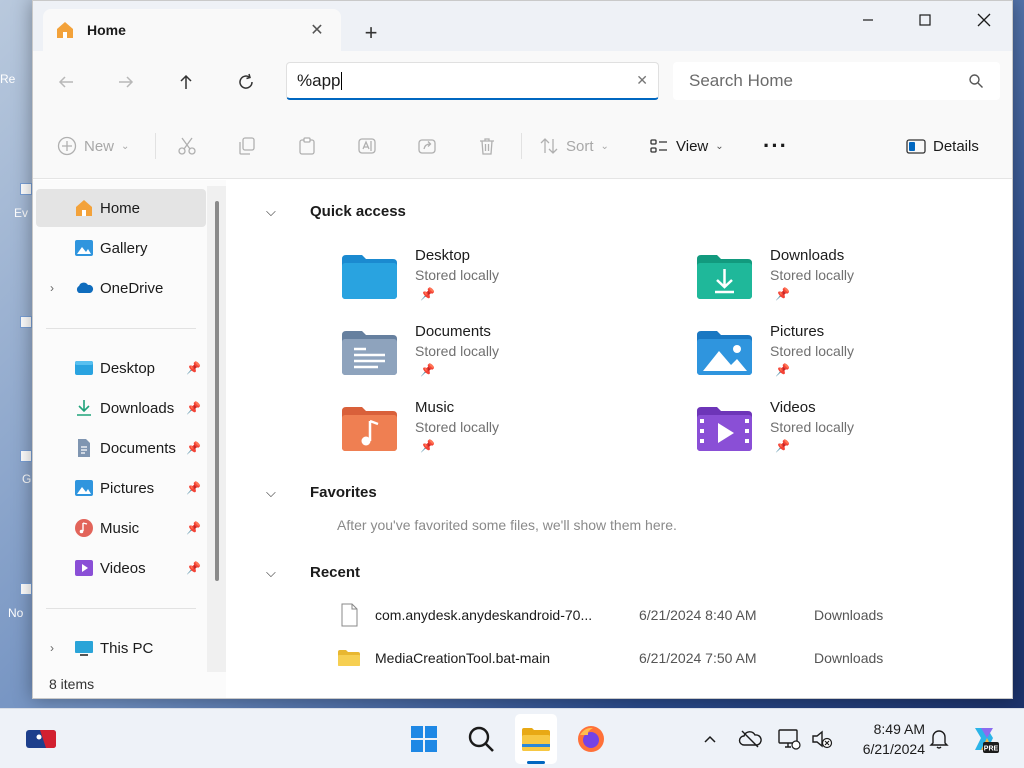  What do you see at coordinates (536, 739) in the screenshot?
I see `file-explorer-icon` at bounding box center [536, 739].